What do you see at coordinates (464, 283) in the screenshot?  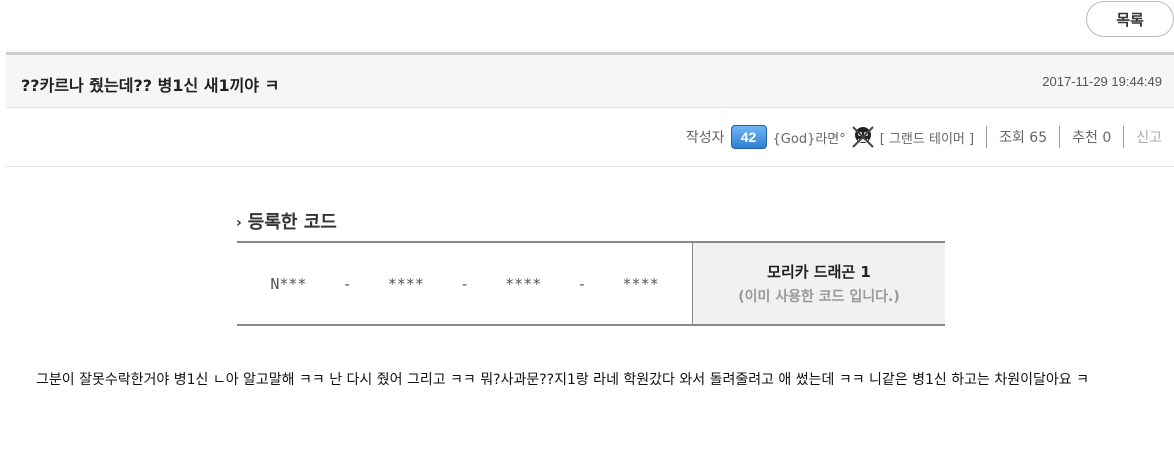 I see `registered-code: N*** - **** - **** - ****` at bounding box center [464, 283].